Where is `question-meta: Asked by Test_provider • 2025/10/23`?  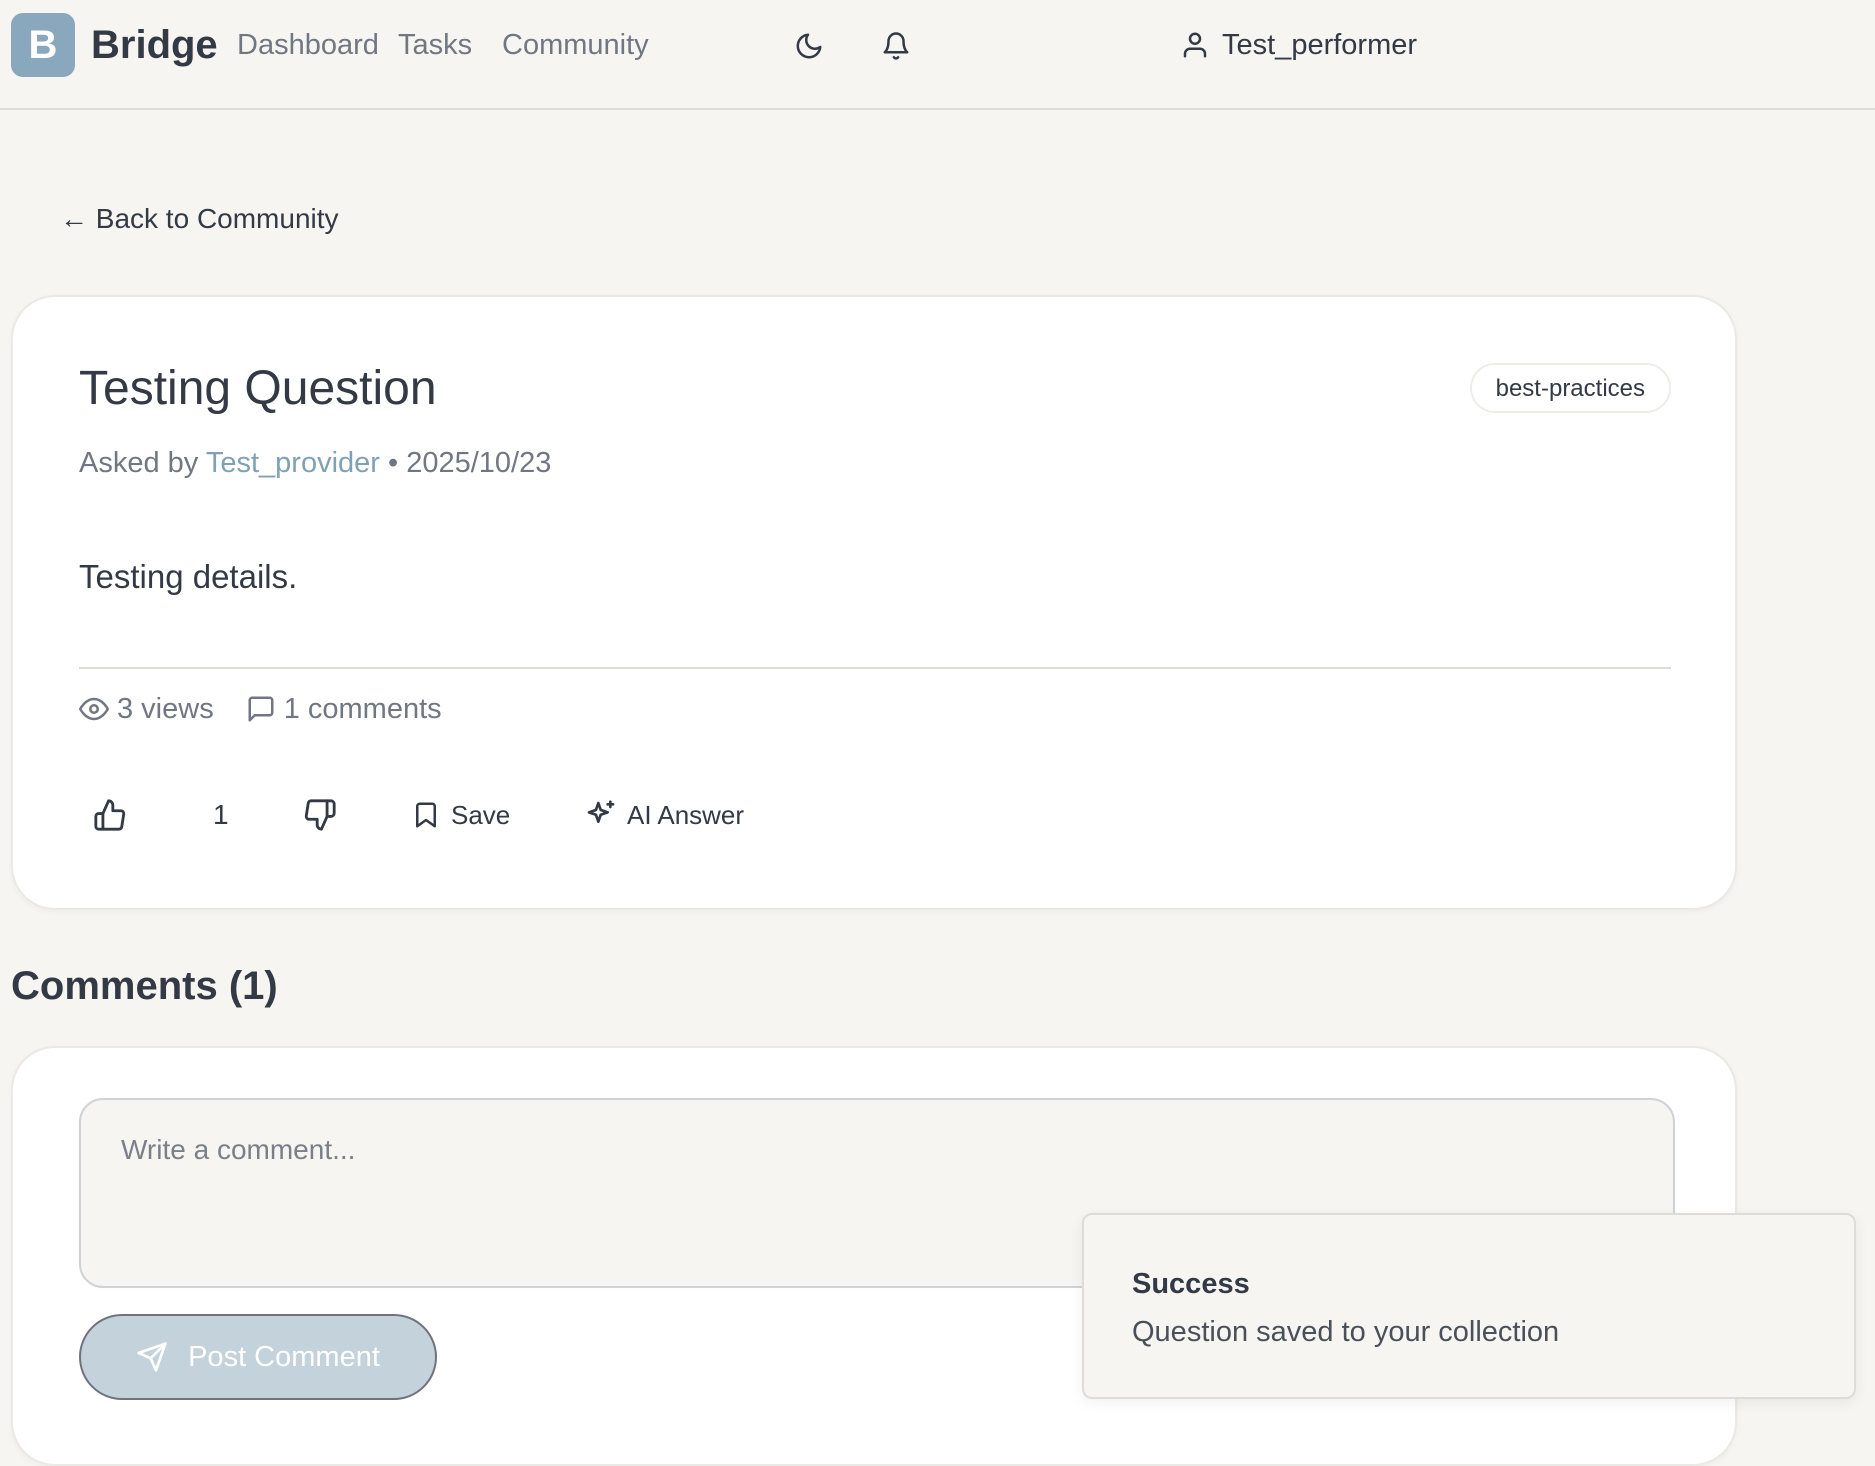 question-meta: Asked by Test_provider • 2025/10/23 is located at coordinates (315, 463).